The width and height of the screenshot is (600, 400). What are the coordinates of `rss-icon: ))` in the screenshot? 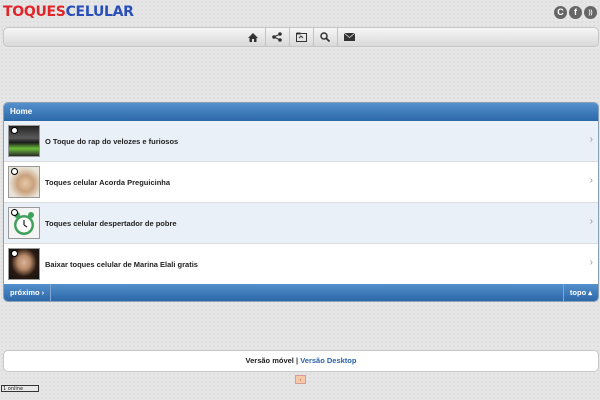 It's located at (590, 12).